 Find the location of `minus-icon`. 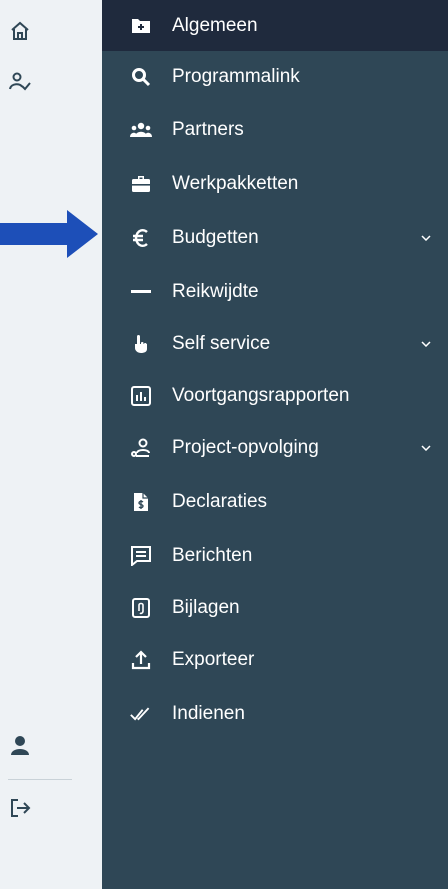

minus-icon is located at coordinates (141, 292).